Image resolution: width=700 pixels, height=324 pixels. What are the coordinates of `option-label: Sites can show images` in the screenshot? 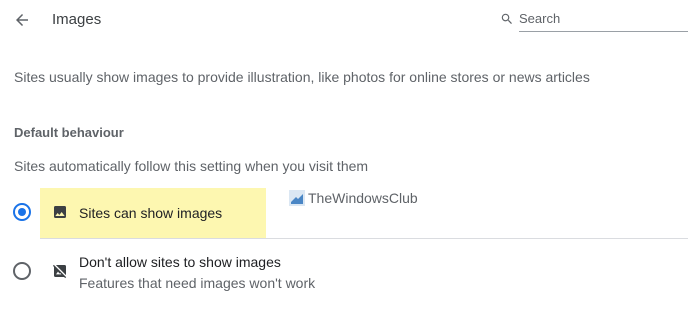 It's located at (151, 213).